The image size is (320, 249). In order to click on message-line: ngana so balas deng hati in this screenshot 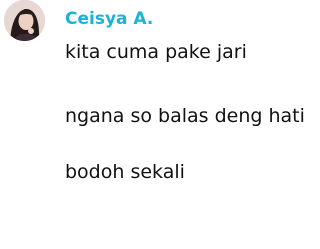, I will do `click(185, 116)`.